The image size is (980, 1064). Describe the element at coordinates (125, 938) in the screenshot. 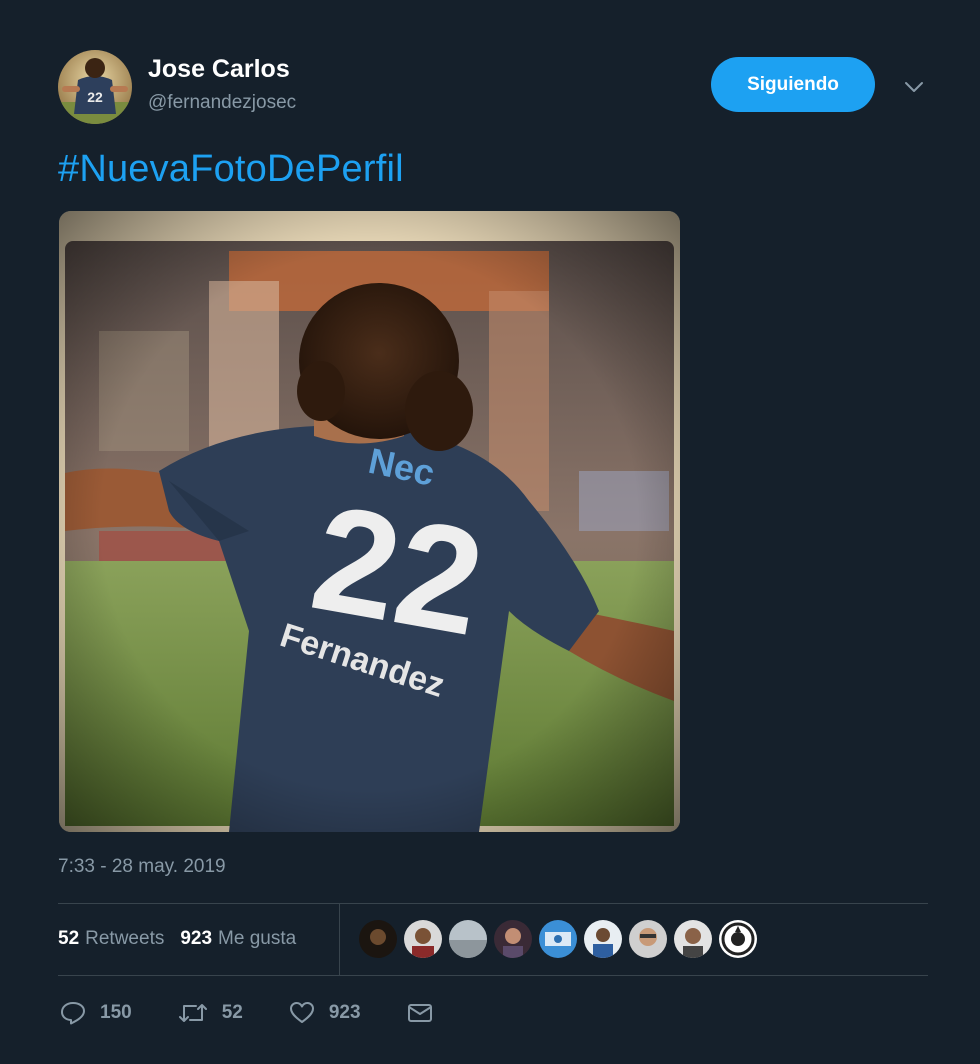

I see `retweets-label: Retweets` at that location.